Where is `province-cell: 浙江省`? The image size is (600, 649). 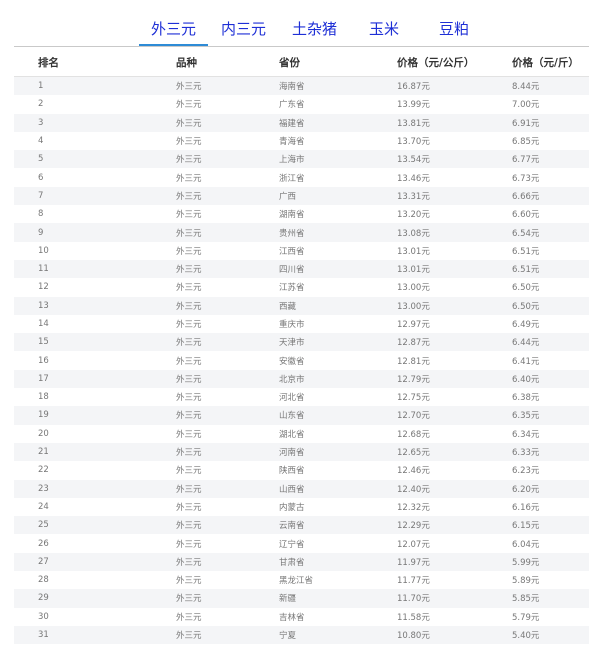
province-cell: 浙江省 is located at coordinates (338, 177).